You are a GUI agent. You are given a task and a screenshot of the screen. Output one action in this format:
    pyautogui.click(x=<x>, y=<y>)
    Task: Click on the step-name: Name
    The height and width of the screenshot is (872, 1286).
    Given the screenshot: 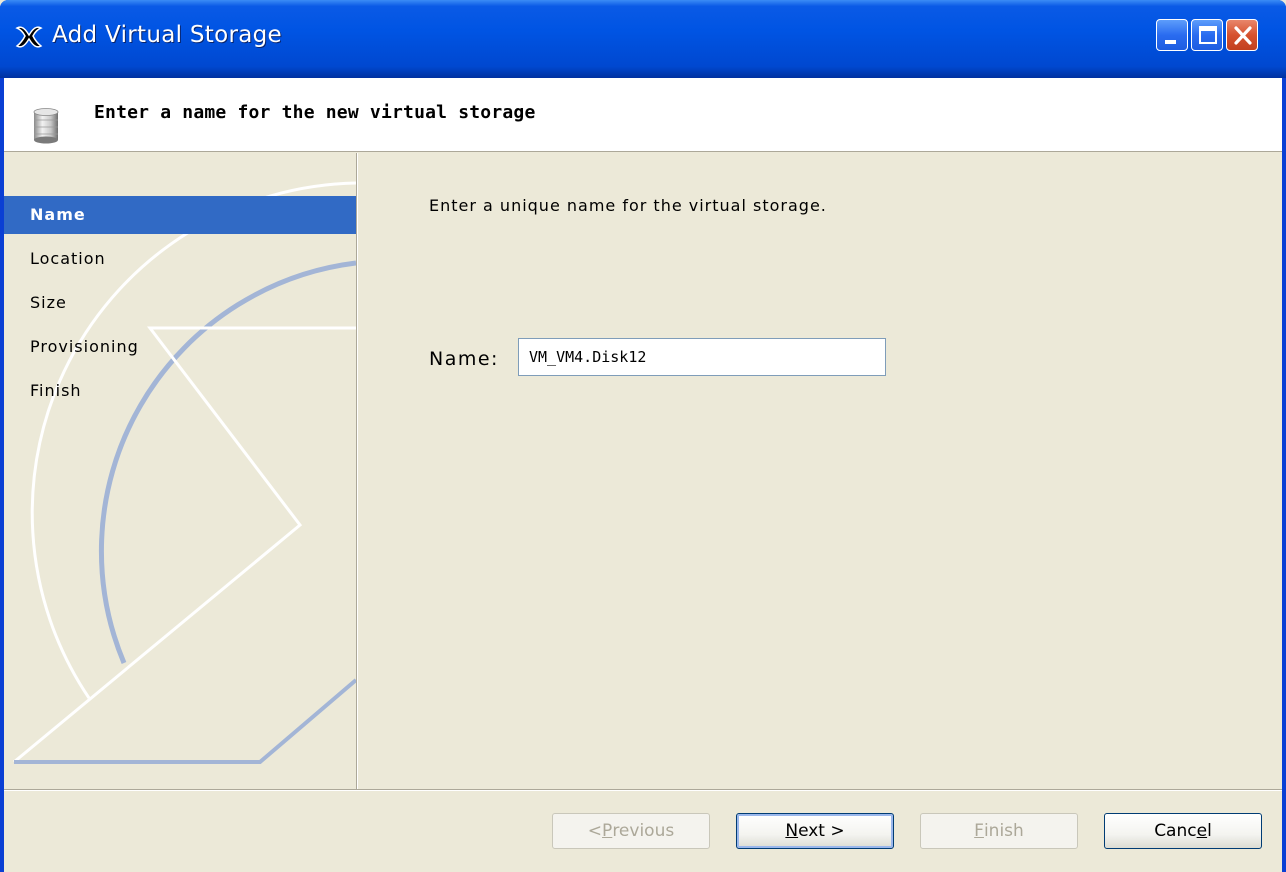 What is the action you would take?
    pyautogui.click(x=180, y=215)
    